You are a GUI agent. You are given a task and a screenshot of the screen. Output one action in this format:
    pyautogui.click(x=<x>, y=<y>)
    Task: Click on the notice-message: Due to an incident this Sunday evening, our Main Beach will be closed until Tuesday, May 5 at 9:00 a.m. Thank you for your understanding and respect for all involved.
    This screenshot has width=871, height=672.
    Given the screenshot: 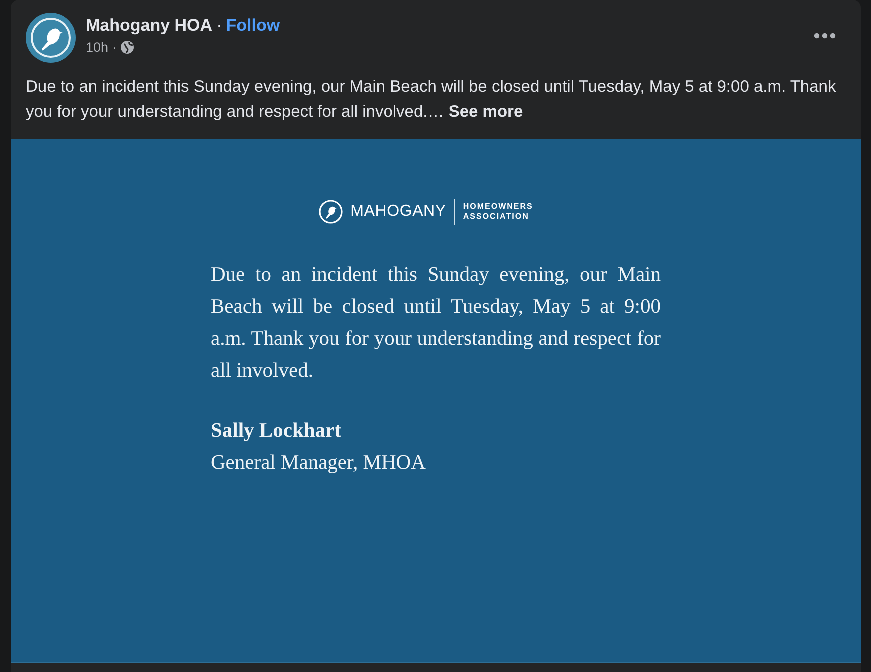 What is the action you would take?
    pyautogui.click(x=436, y=323)
    